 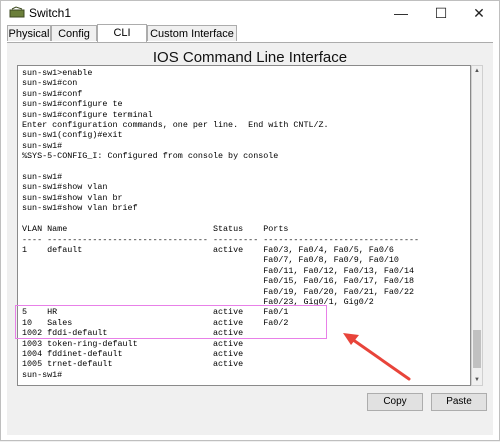 I want to click on copy-button: Copy, so click(x=395, y=402).